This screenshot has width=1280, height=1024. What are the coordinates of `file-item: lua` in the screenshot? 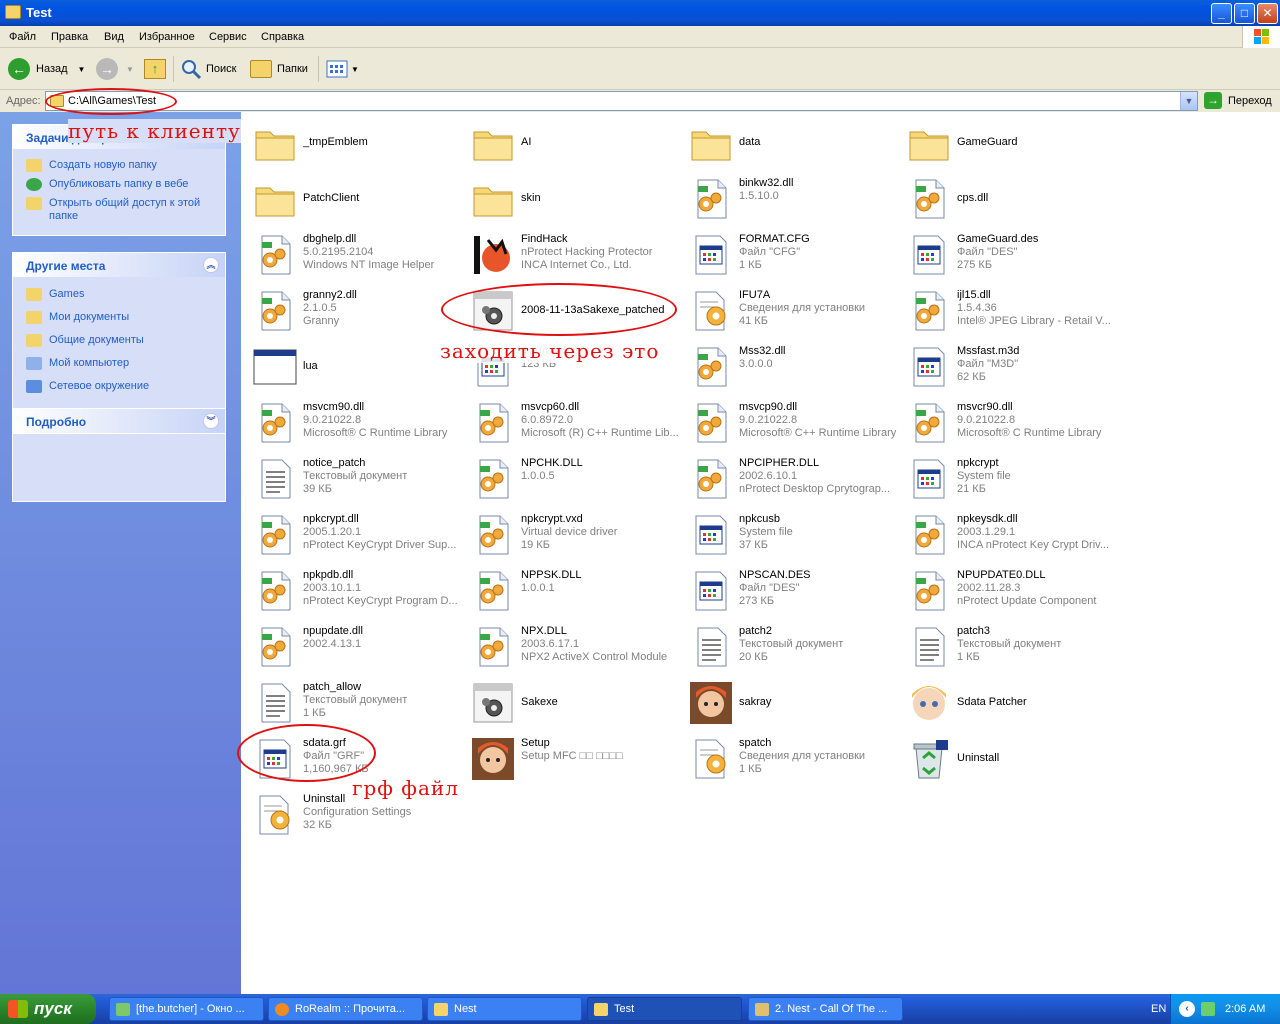 It's located at (355, 366).